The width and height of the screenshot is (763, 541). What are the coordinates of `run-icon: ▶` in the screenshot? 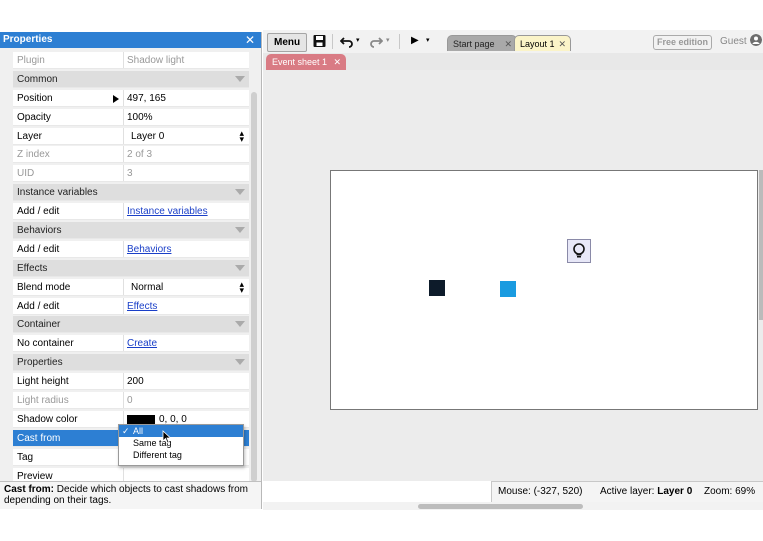 It's located at (415, 41).